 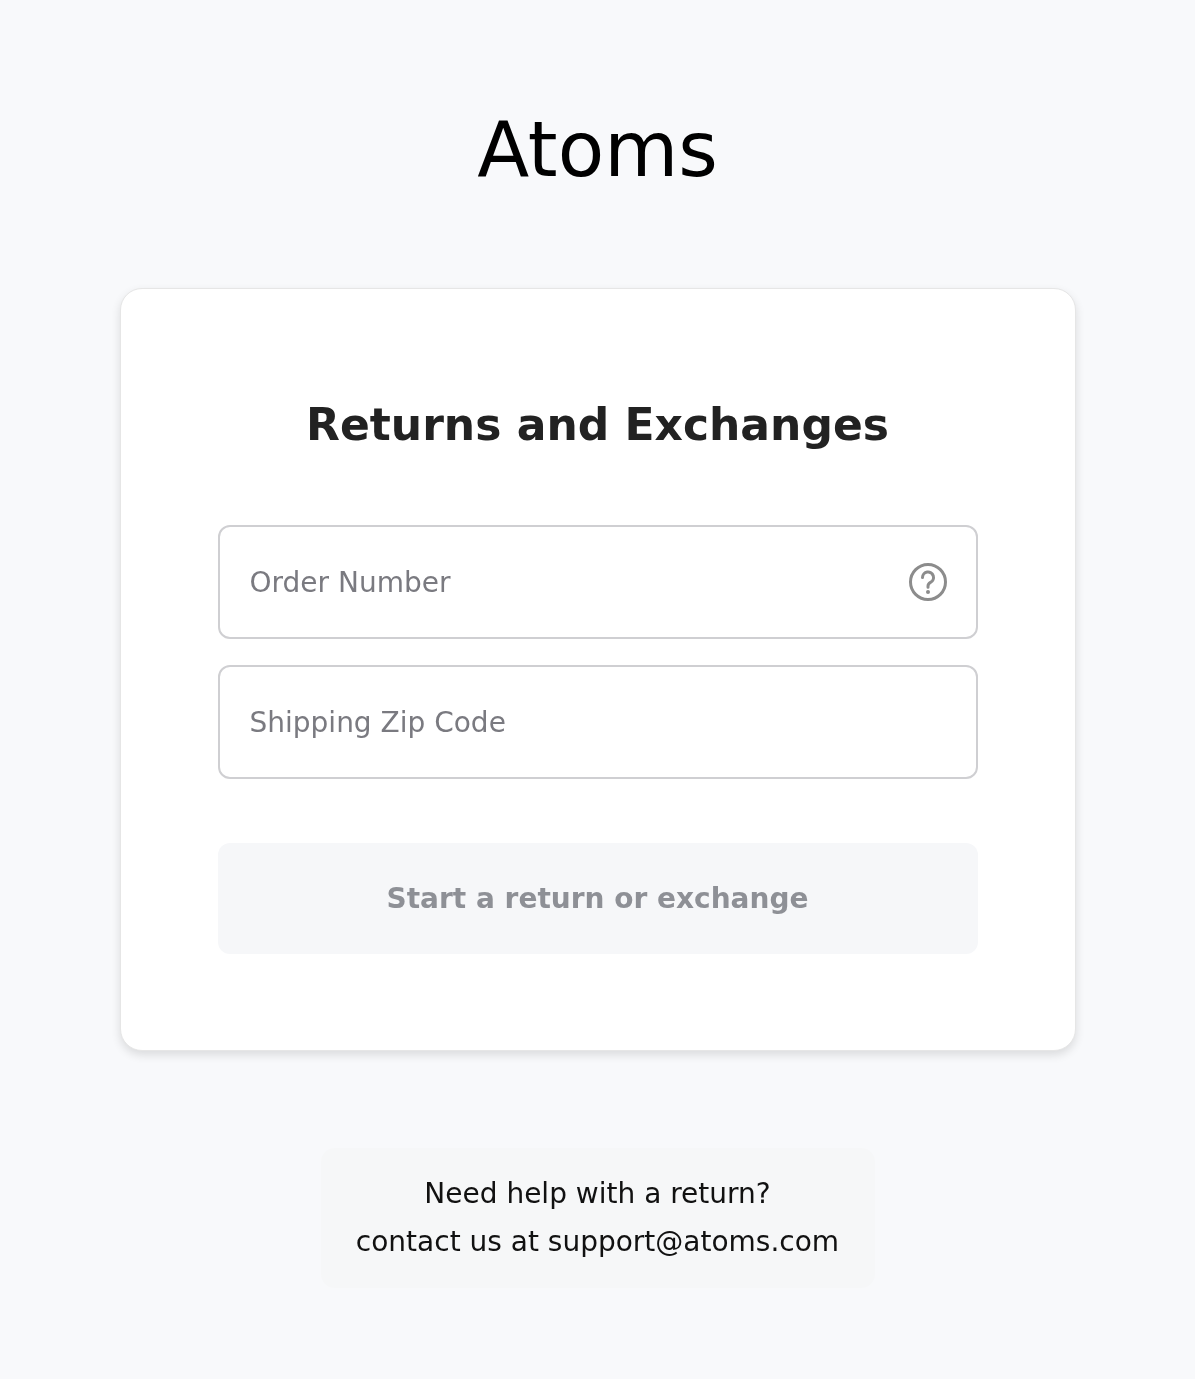 I want to click on help-text: Need help with a return?, so click(x=597, y=1194).